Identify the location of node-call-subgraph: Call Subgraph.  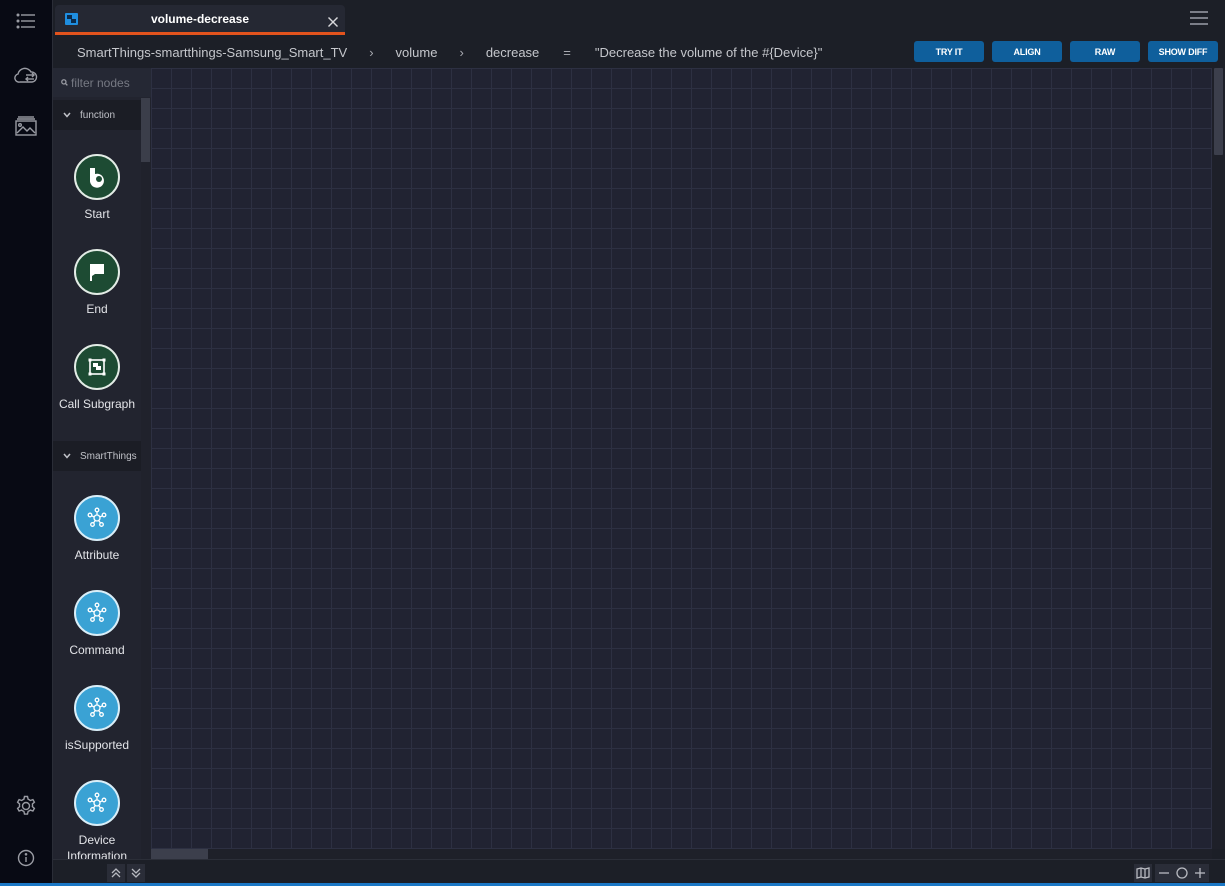
(97, 378).